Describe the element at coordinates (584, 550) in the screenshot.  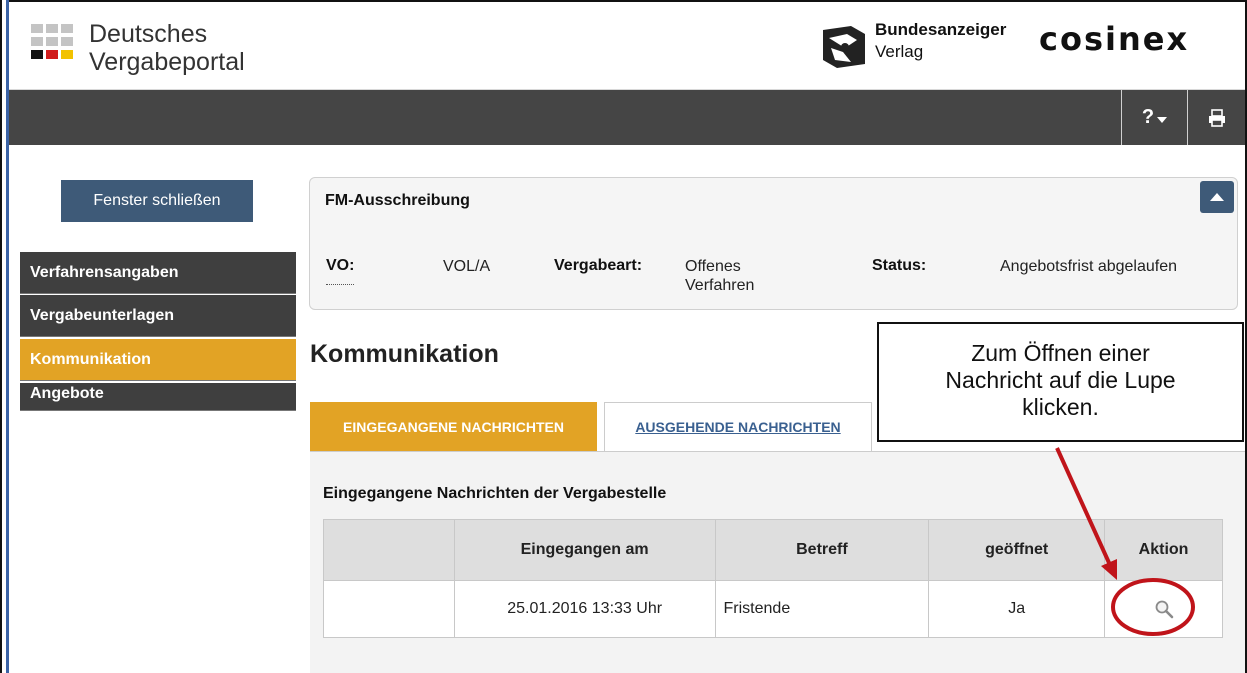
I see `column-header-eingegangen: Eingegangen am` at that location.